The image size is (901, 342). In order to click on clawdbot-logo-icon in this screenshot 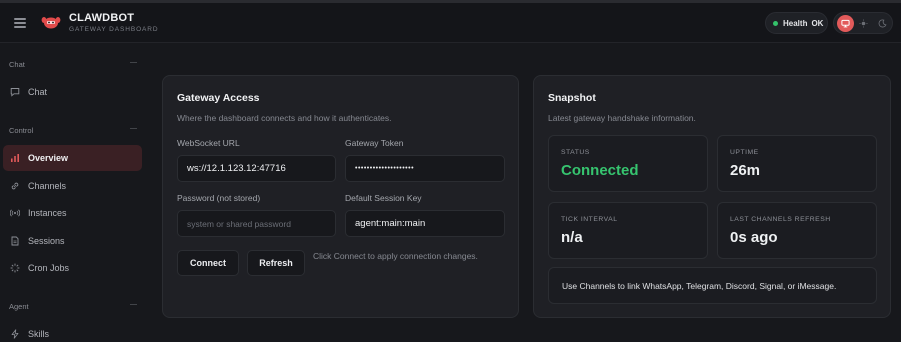, I will do `click(51, 23)`.